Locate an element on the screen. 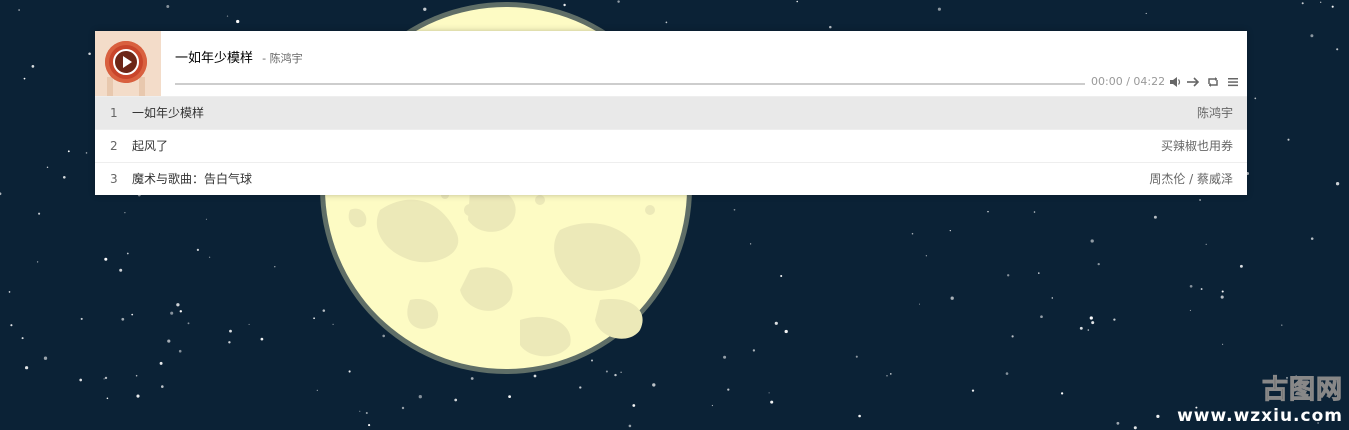 The width and height of the screenshot is (1349, 430). volume-icon is located at coordinates (1175, 82).